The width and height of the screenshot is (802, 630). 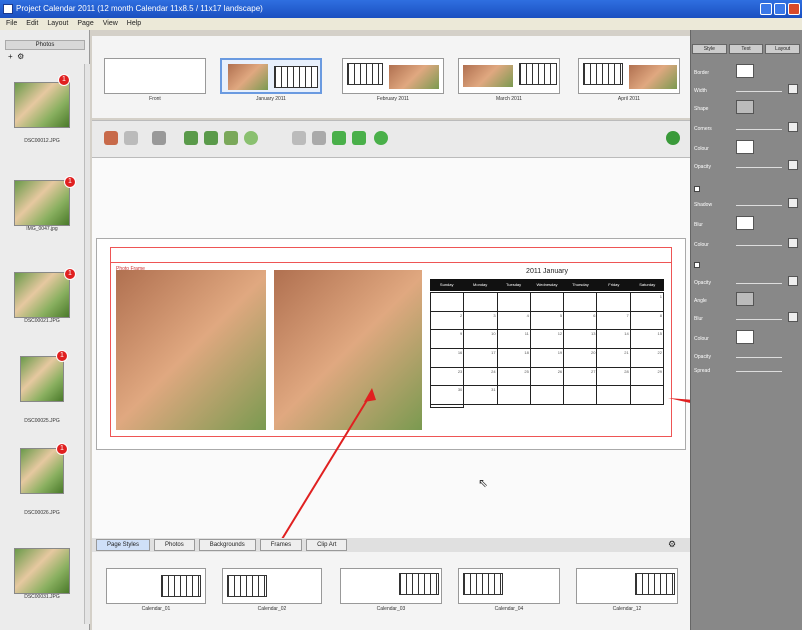 I want to click on tab-style: Style, so click(x=709, y=49).